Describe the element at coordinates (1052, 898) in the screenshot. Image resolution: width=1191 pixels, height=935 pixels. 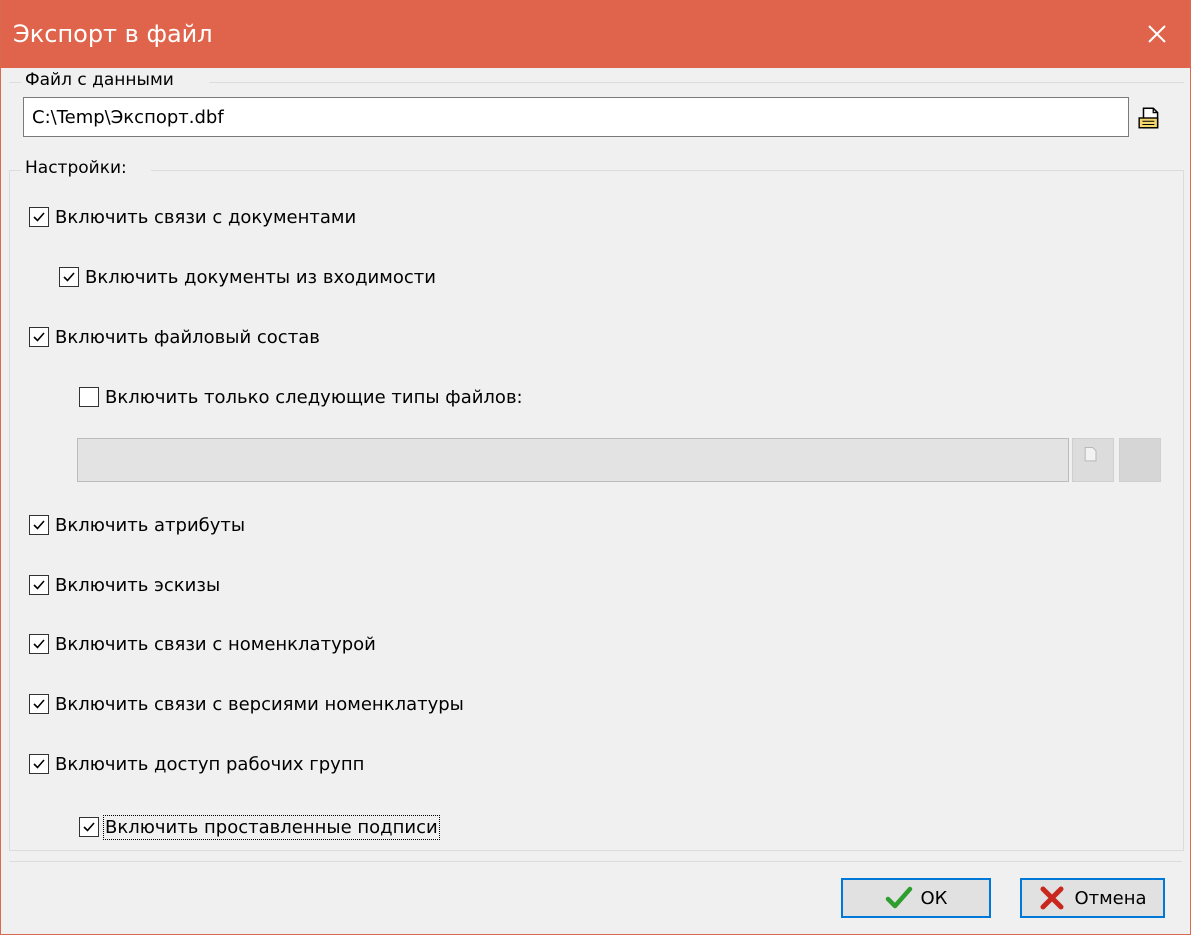
I see `cross-icon` at that location.